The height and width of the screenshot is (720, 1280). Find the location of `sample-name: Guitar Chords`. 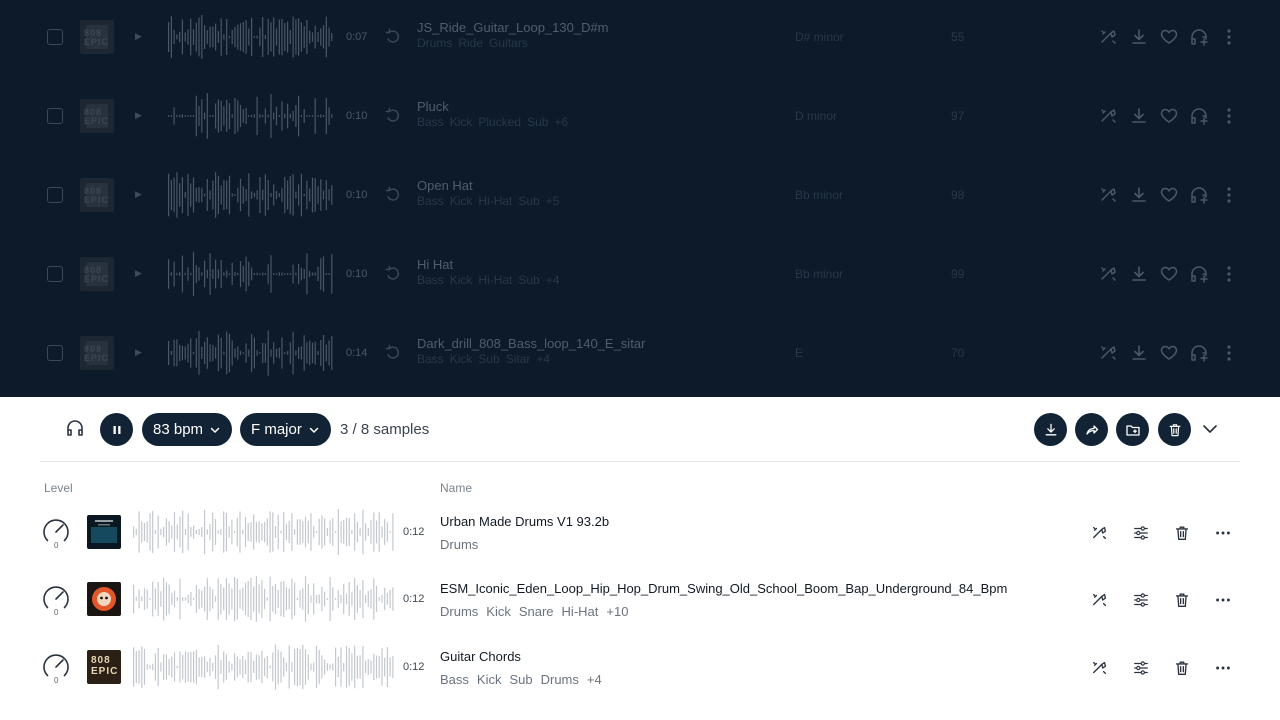

sample-name: Guitar Chords is located at coordinates (480, 656).